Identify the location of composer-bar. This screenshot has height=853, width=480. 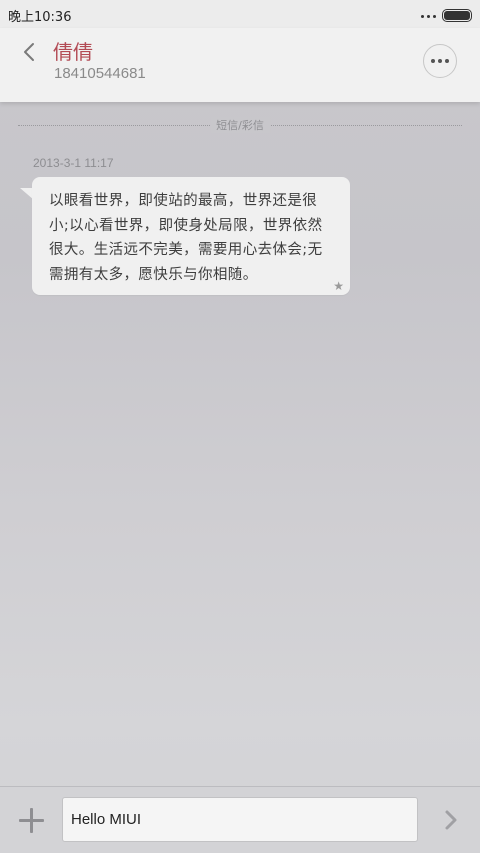
(240, 819).